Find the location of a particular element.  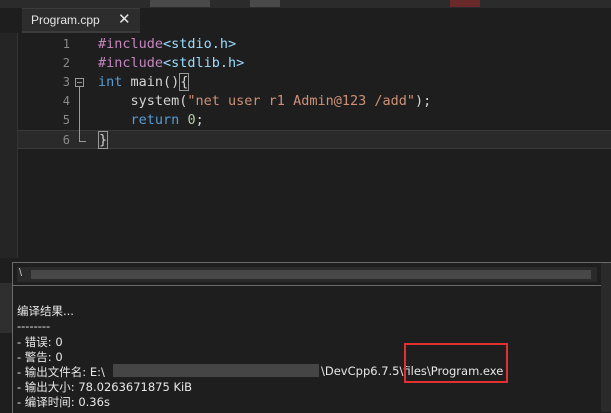

compile-time: - 编译时间: 0.36s is located at coordinates (63, 402).